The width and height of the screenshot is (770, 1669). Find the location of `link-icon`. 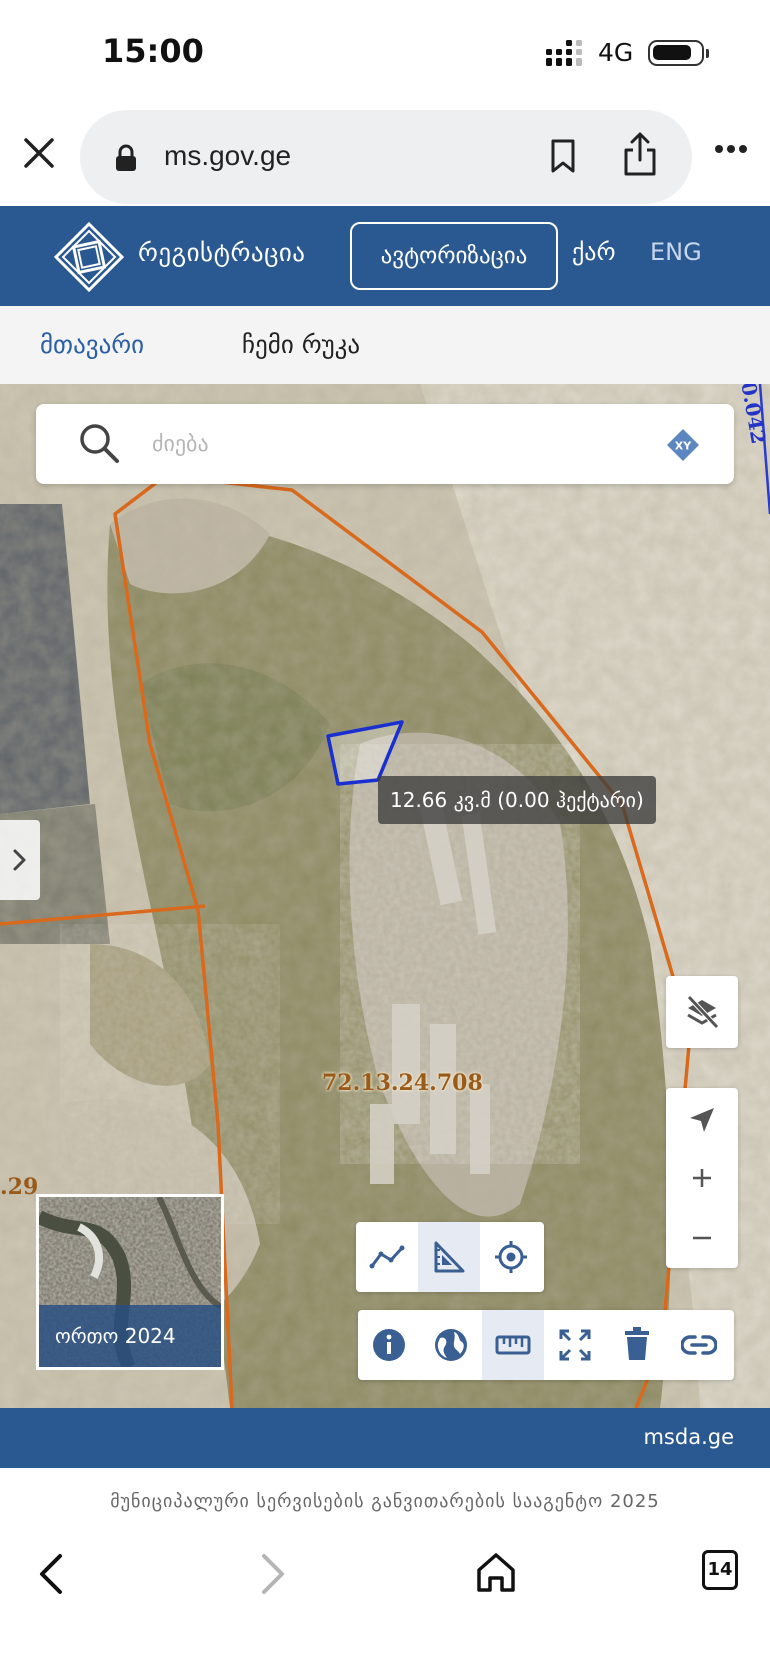

link-icon is located at coordinates (699, 1345).